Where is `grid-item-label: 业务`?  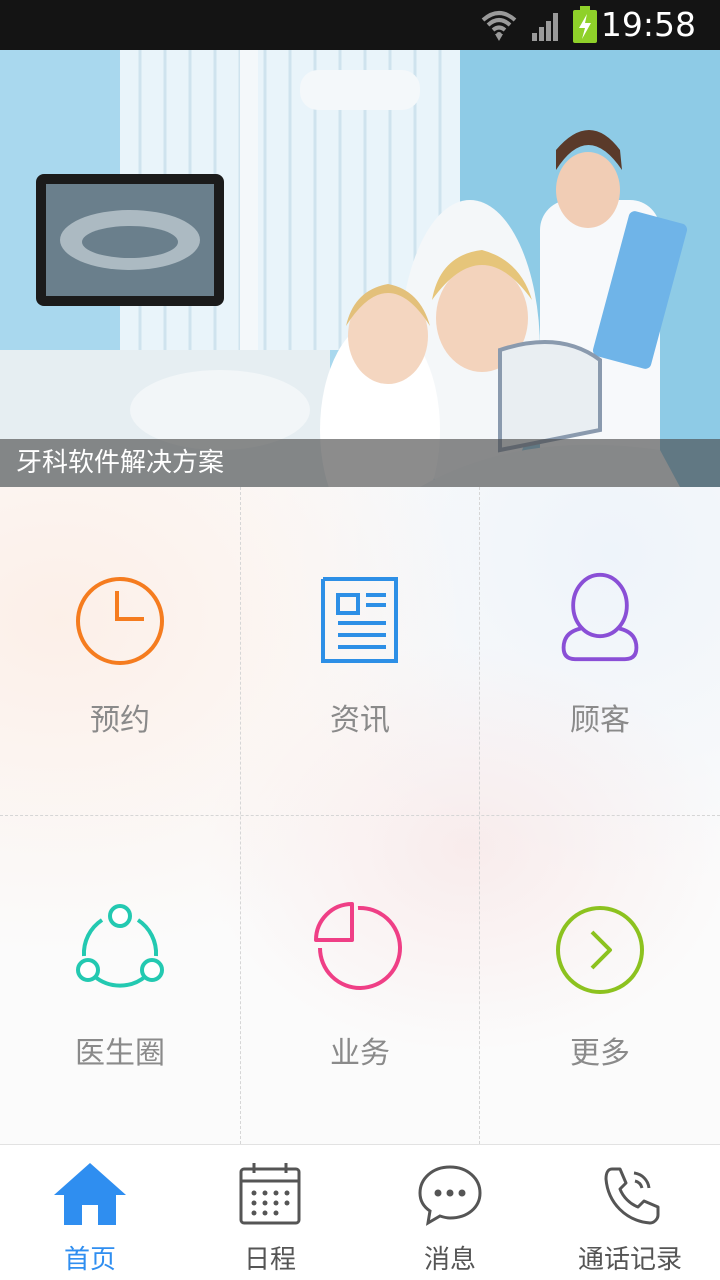 grid-item-label: 业务 is located at coordinates (360, 1053).